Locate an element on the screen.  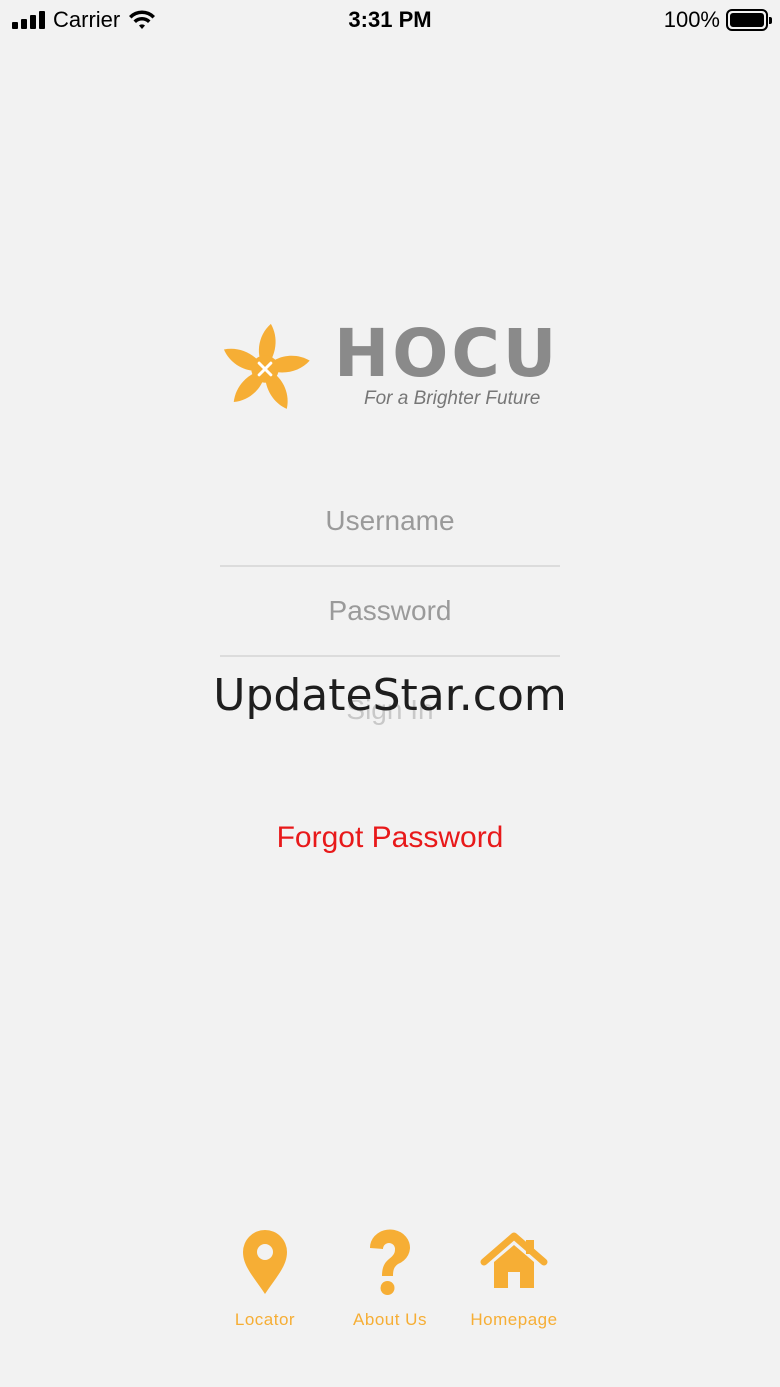
password-input is located at coordinates (390, 611).